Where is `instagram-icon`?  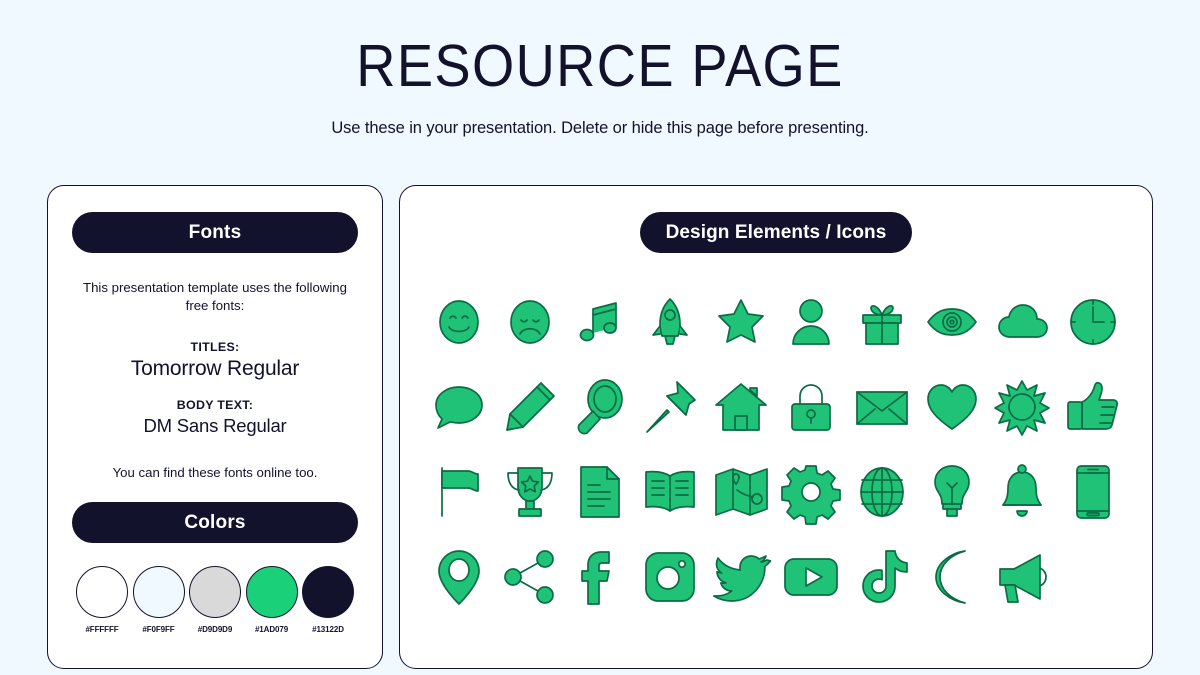
instagram-icon is located at coordinates (670, 577).